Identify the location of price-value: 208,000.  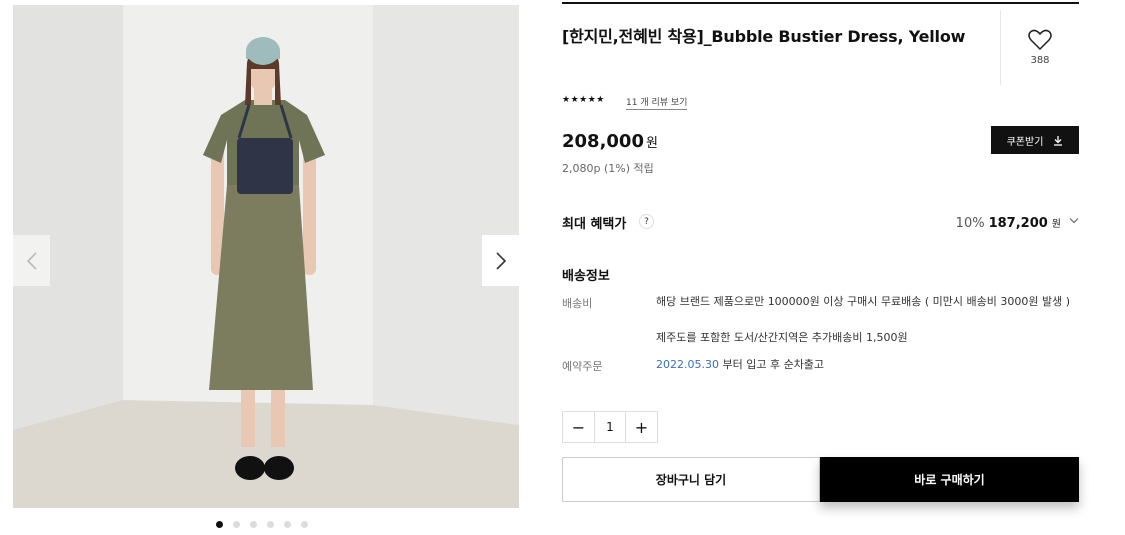
(603, 141).